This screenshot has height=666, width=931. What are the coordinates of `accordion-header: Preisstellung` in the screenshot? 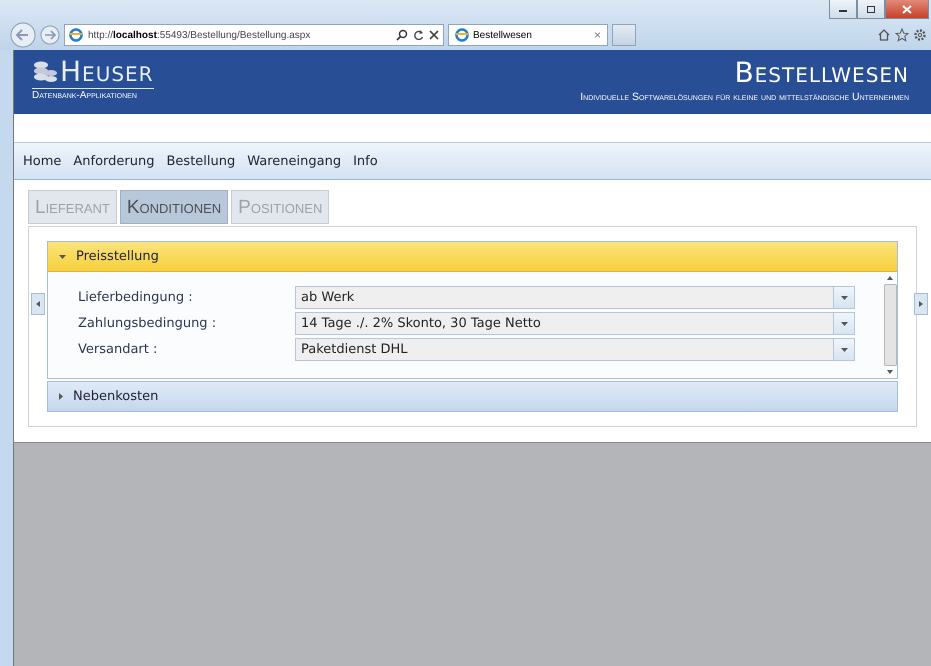 It's located at (472, 257).